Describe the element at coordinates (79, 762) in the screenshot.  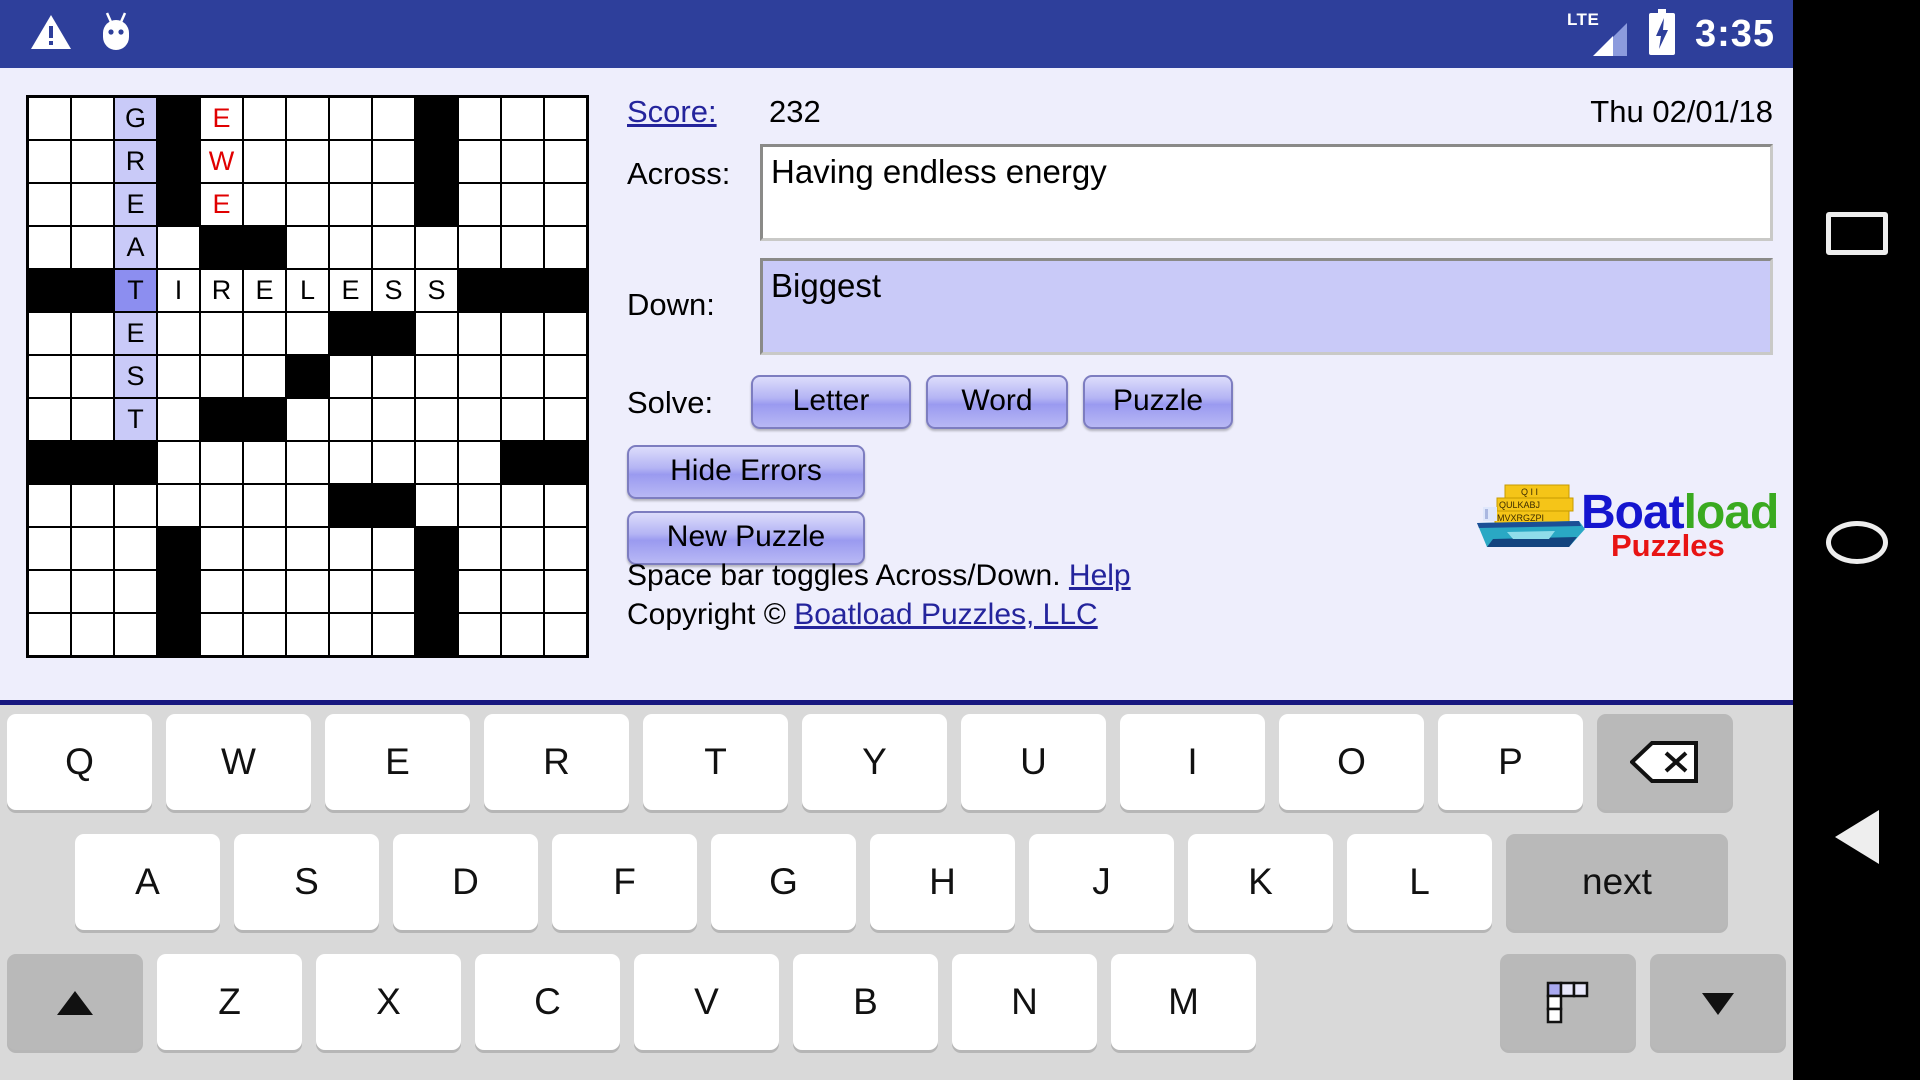
I see `key-q: Q` at that location.